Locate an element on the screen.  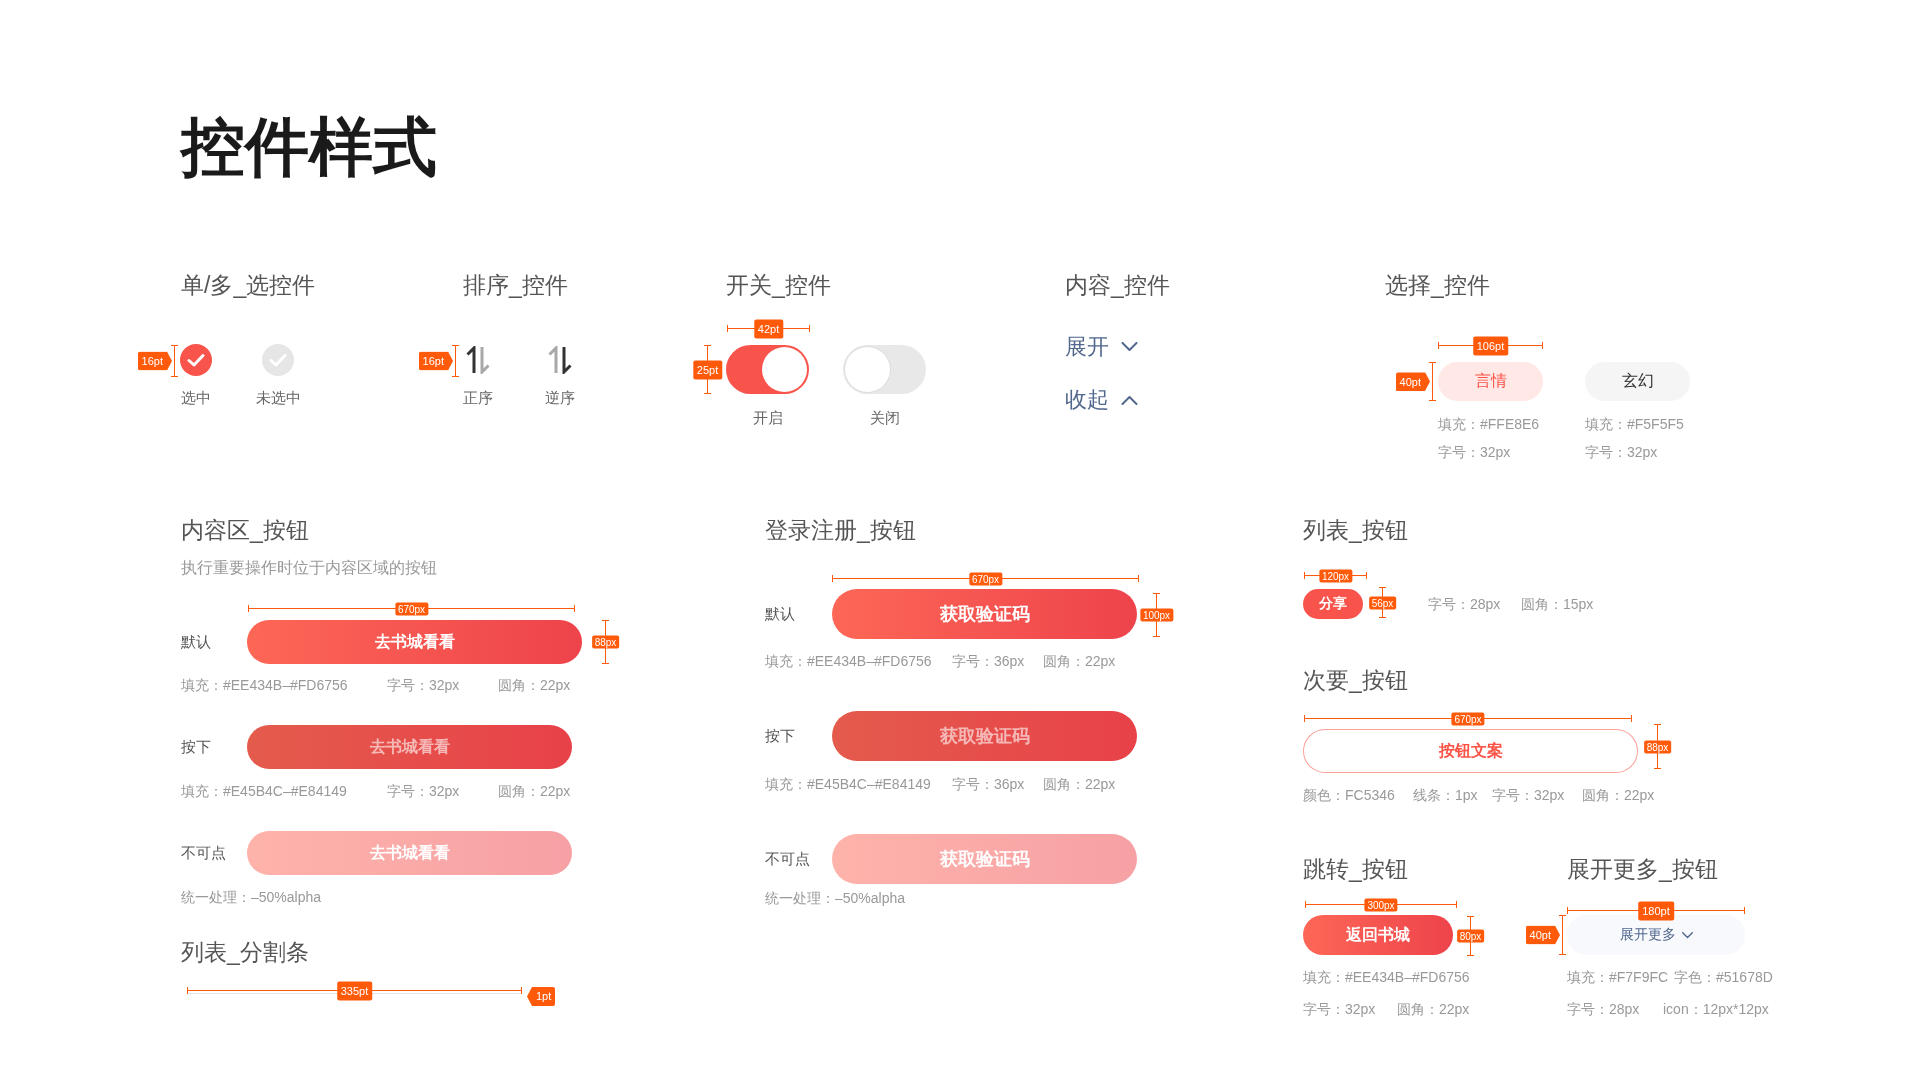
page-title: 控件样式 is located at coordinates (309, 147).